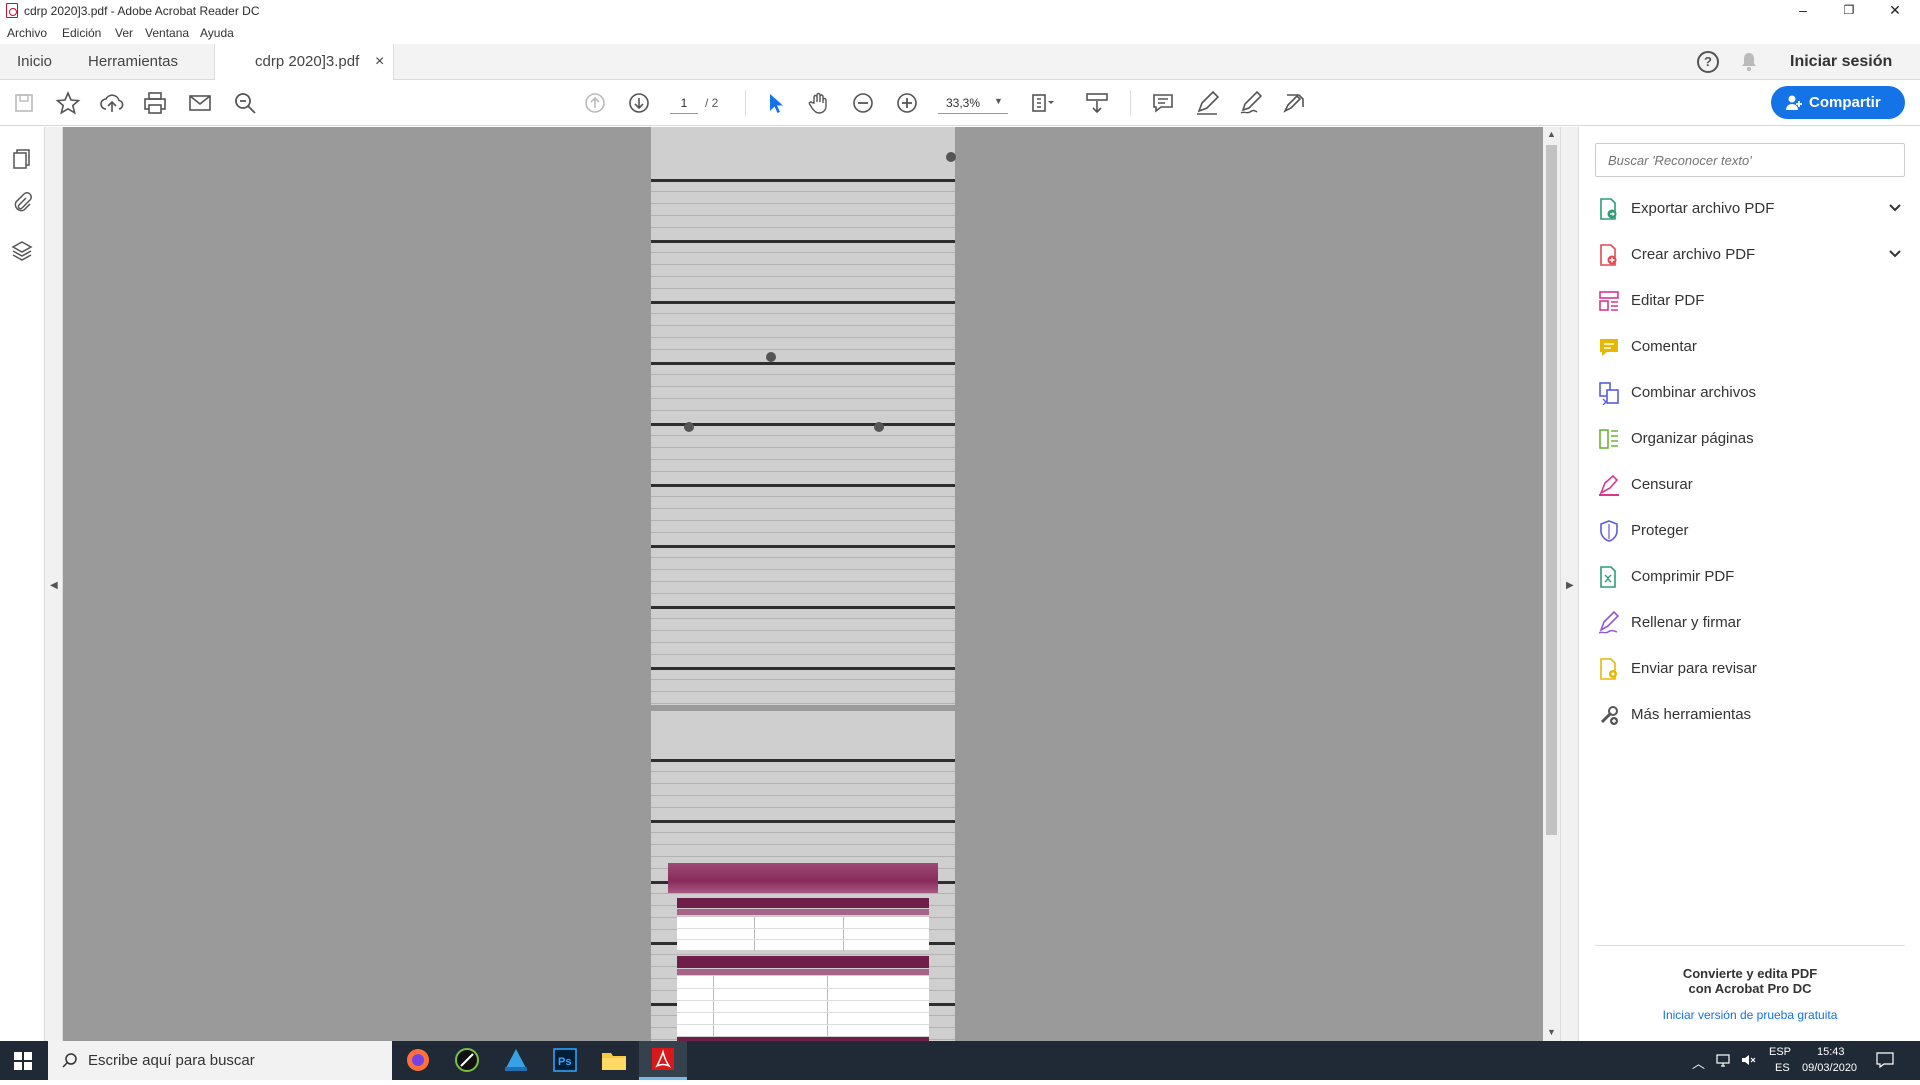  Describe the element at coordinates (200, 103) in the screenshot. I see `email-icon` at that location.